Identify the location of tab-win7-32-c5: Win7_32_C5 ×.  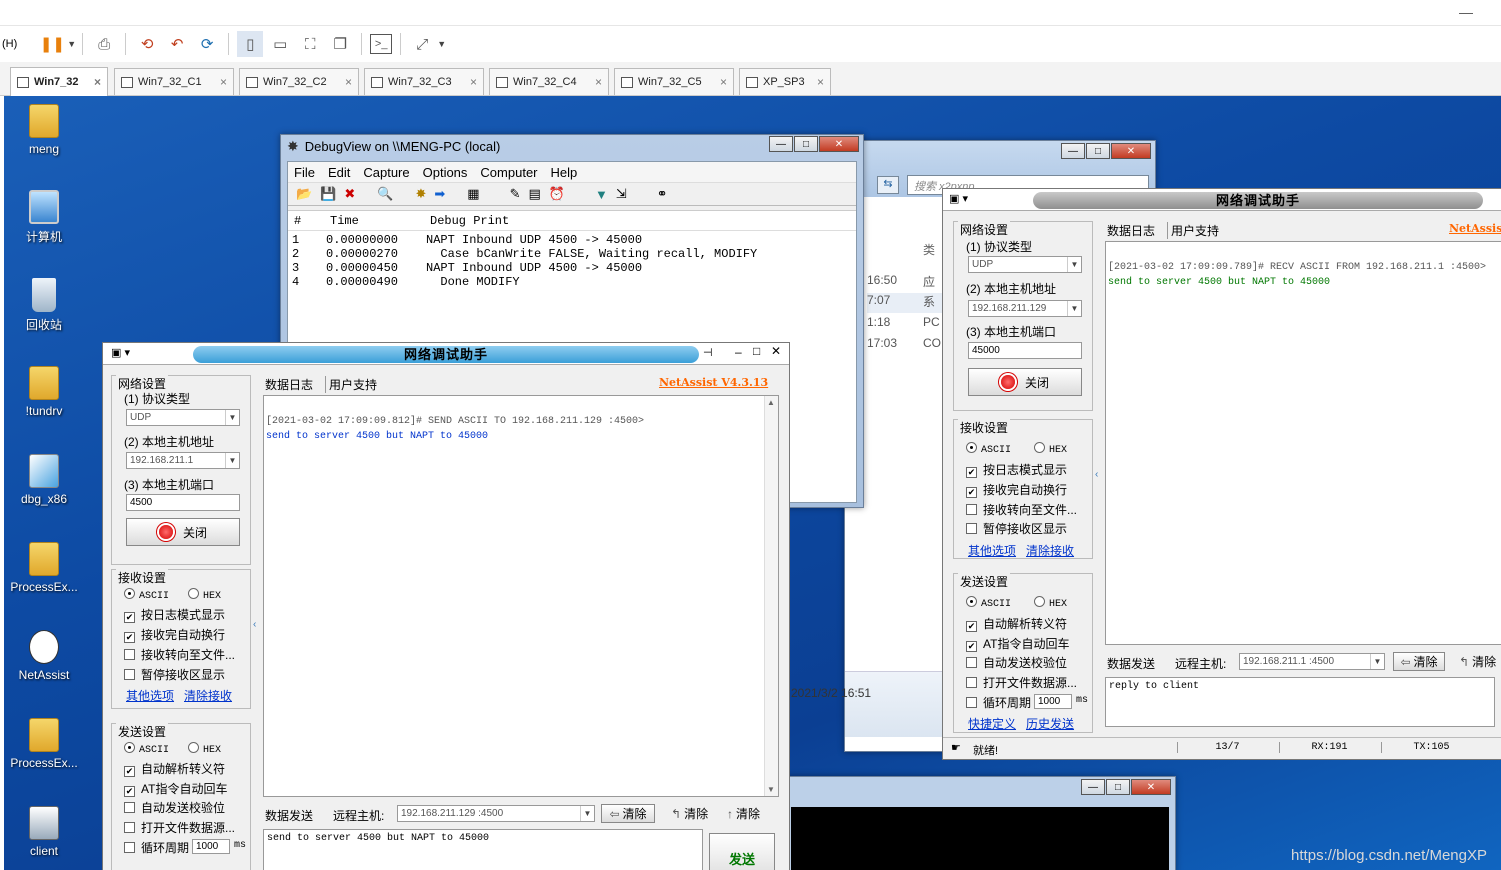
(674, 81).